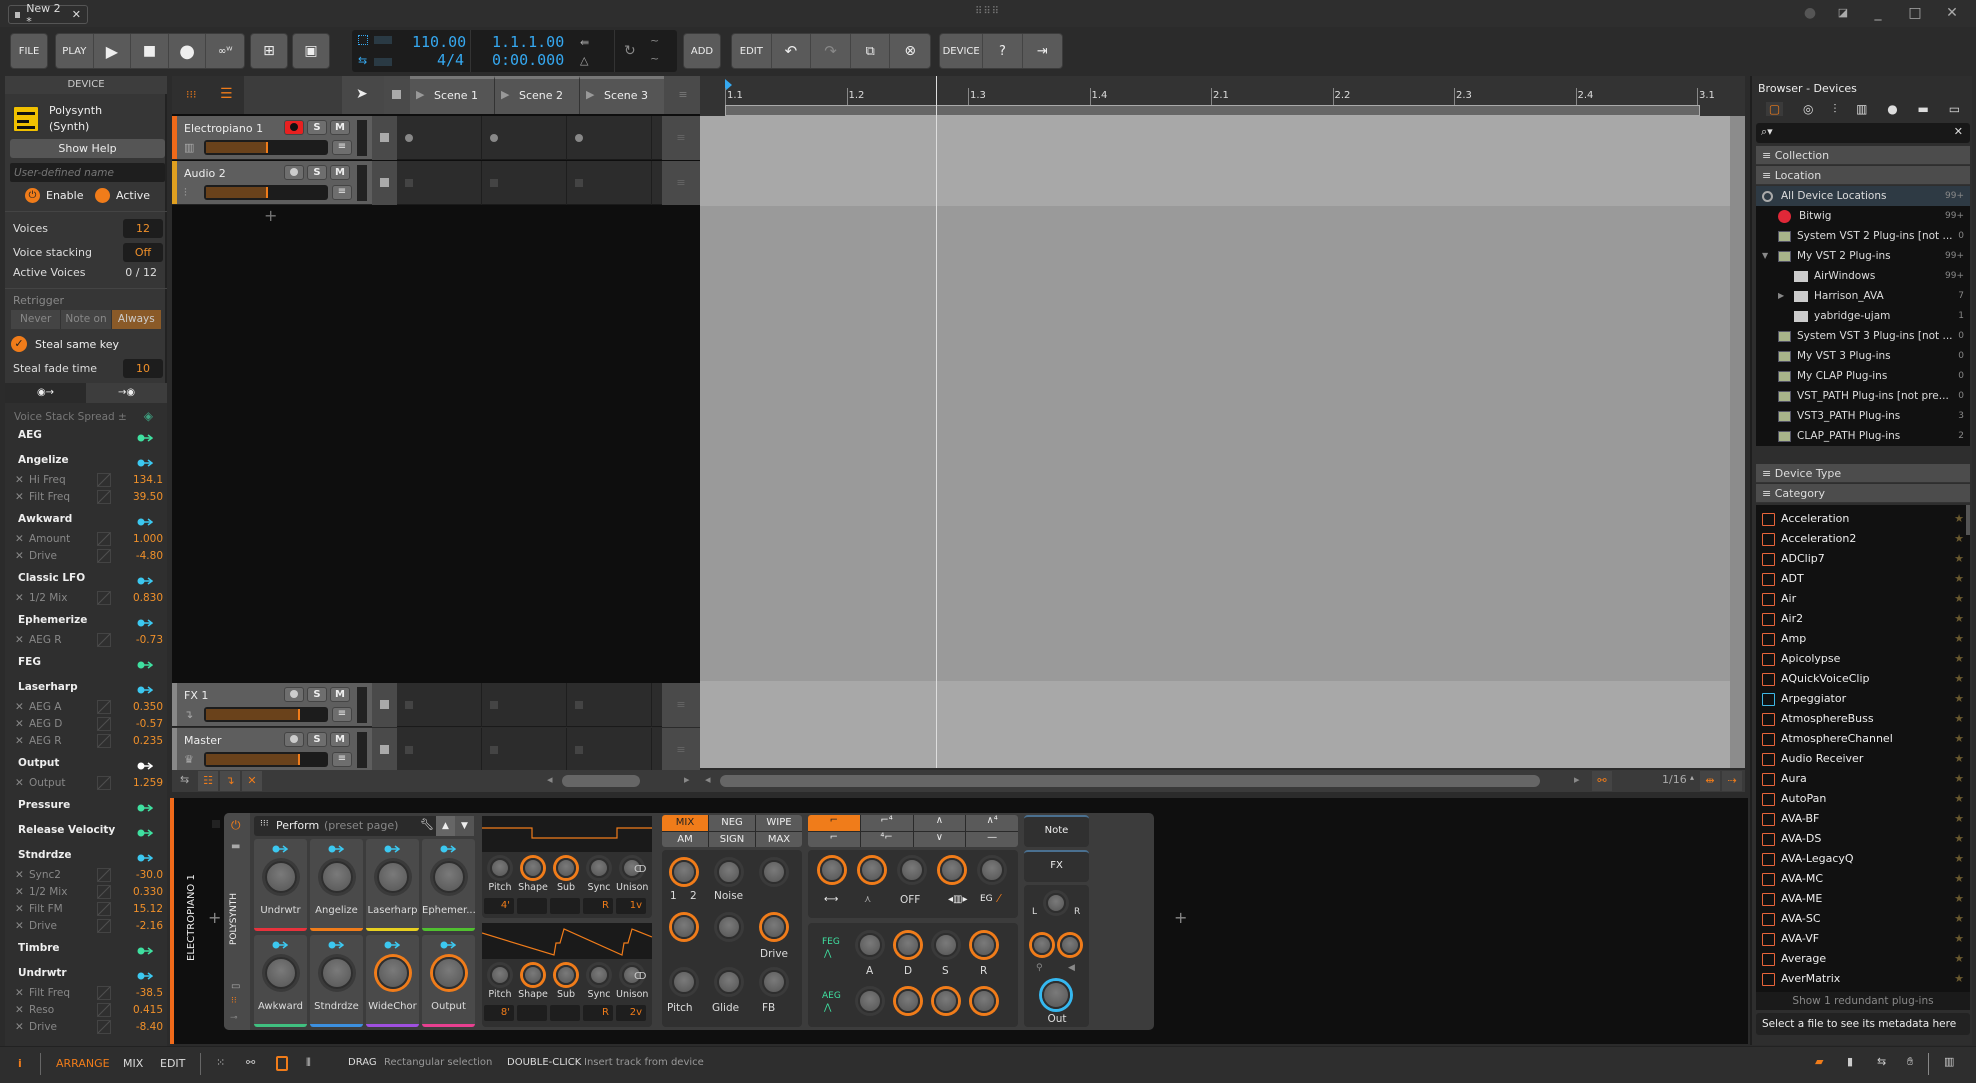  What do you see at coordinates (683, 95) in the screenshot?
I see `scene-menu-icon: ≡` at bounding box center [683, 95].